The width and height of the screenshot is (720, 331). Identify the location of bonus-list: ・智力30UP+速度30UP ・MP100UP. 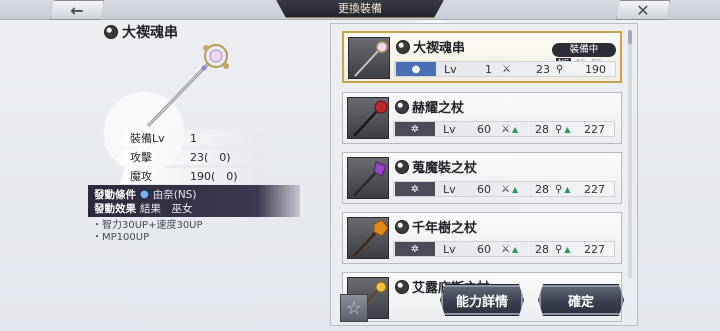
(147, 232).